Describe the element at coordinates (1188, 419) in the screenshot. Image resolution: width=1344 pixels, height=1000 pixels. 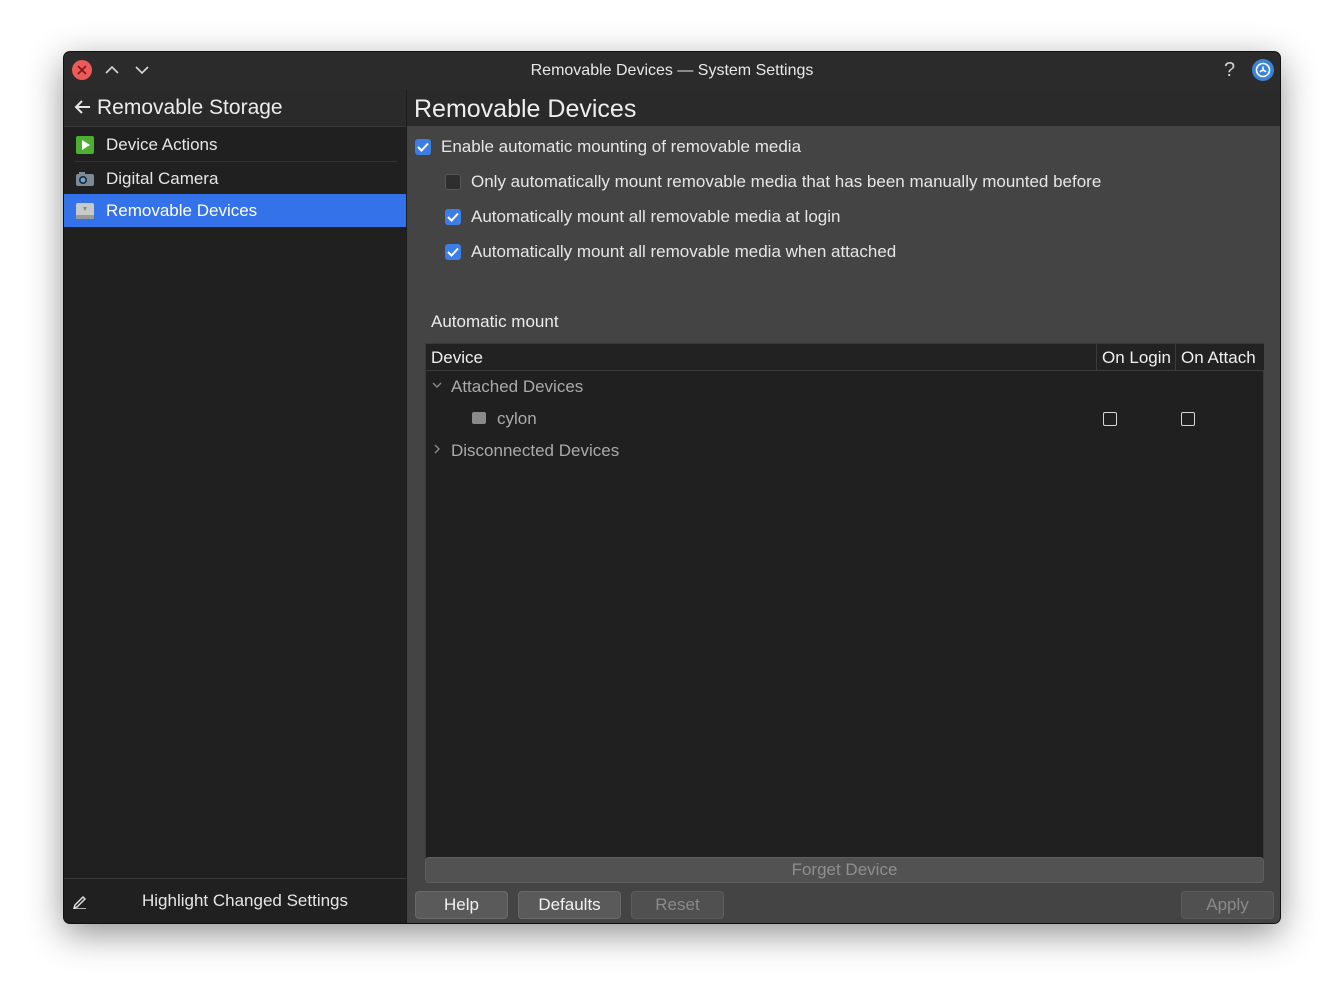
I see `on-attach-checkbox` at that location.